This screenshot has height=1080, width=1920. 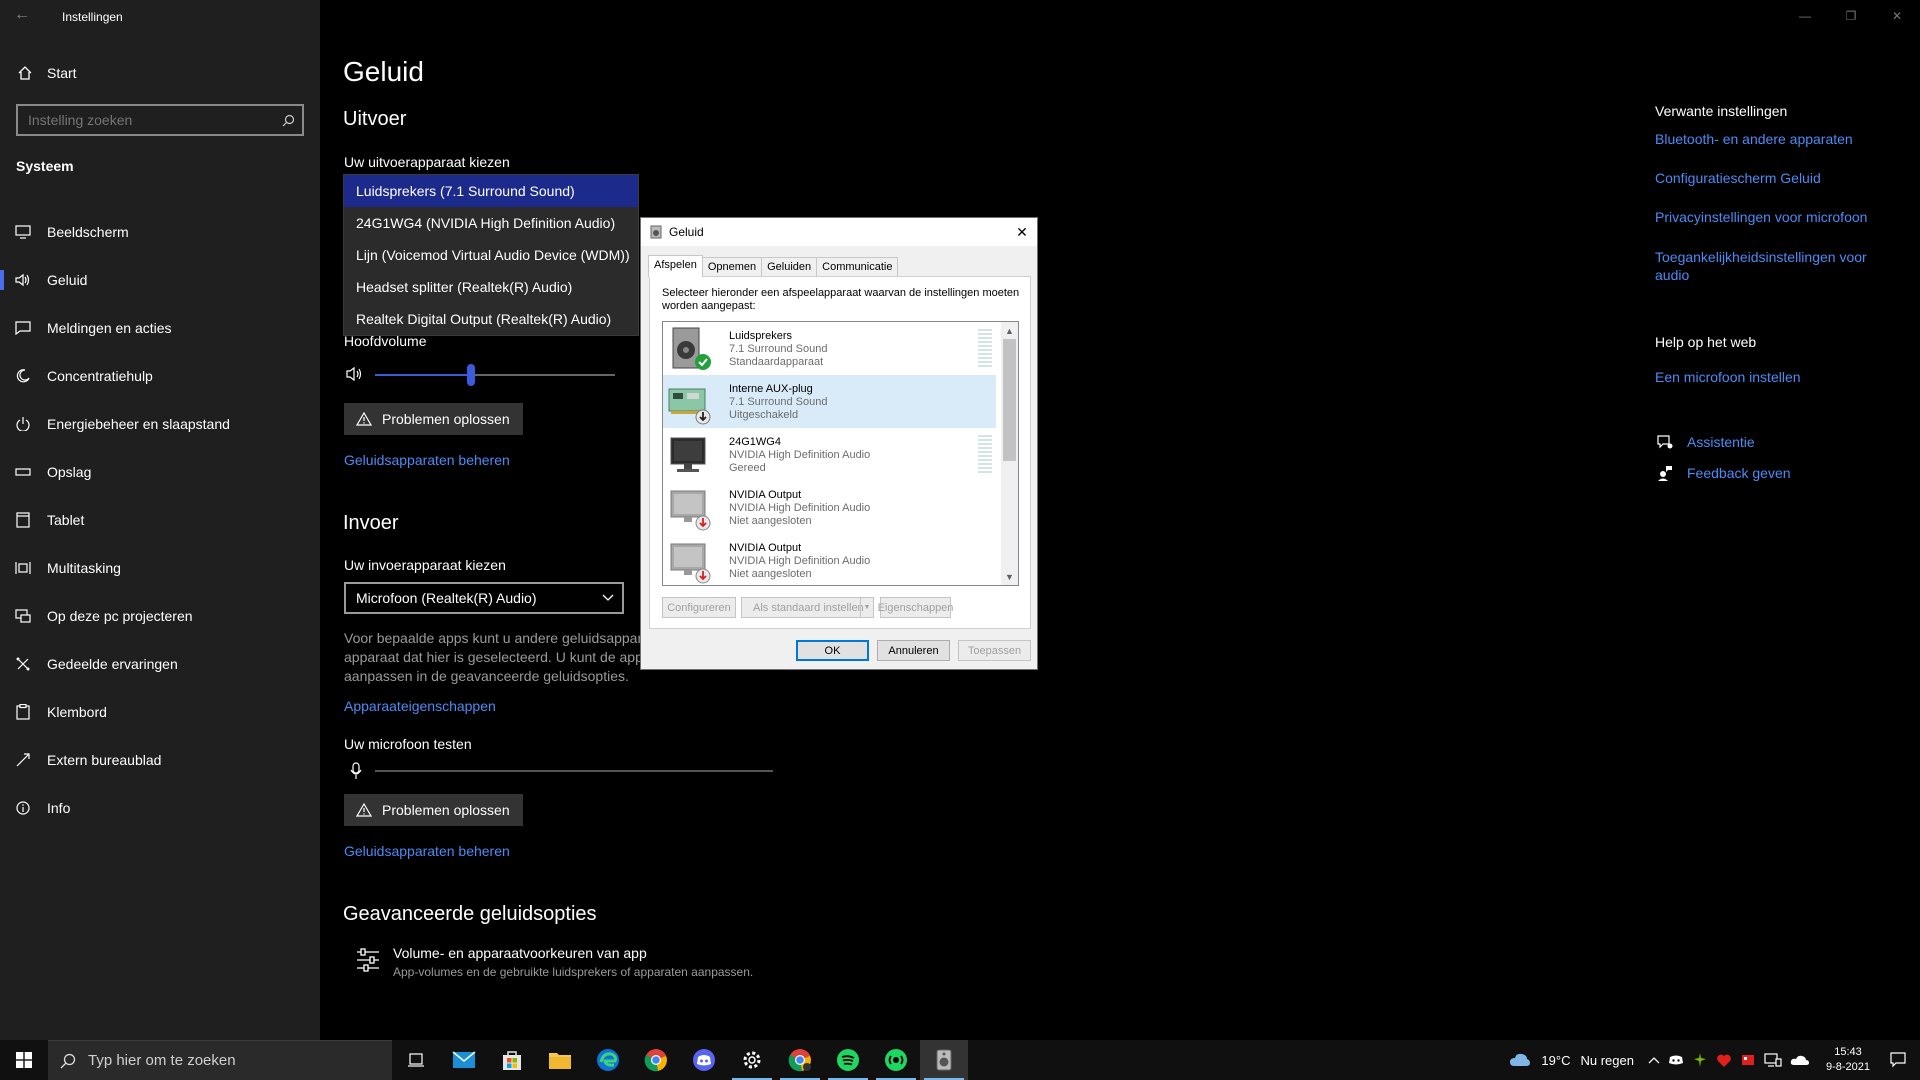 What do you see at coordinates (1770, 178) in the screenshot?
I see `related-link-sound-control-panel: Configuratiescherm Geluid` at bounding box center [1770, 178].